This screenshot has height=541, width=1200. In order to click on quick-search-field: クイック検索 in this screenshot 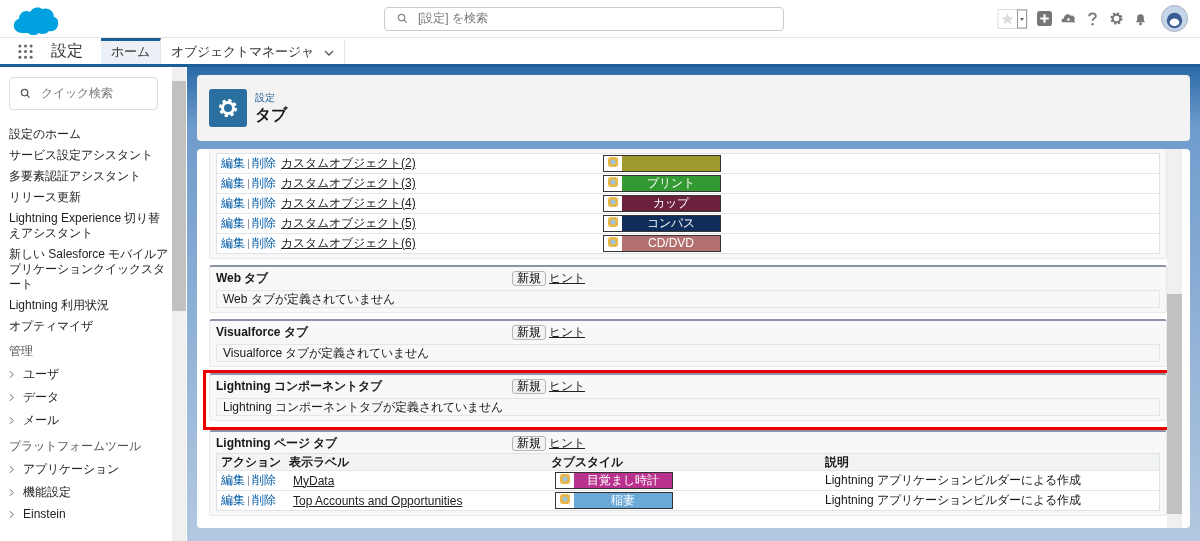, I will do `click(83, 93)`.